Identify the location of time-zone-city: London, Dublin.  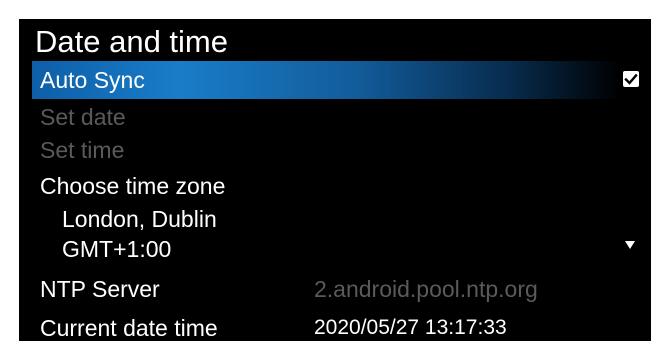
(139, 219).